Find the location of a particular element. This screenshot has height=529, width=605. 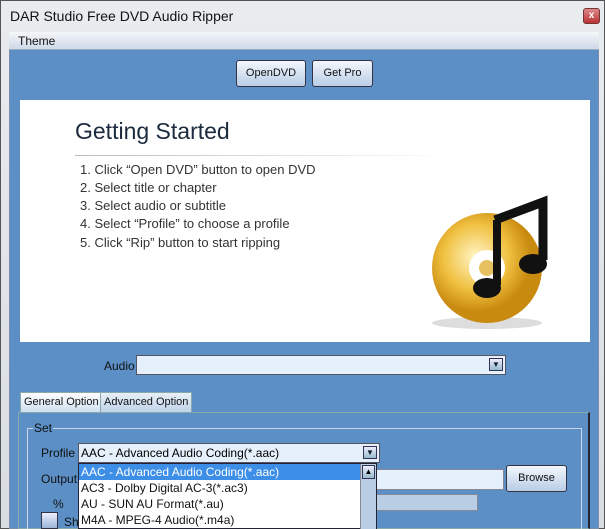

dropdown-scrollbar: ▲ is located at coordinates (368, 496).